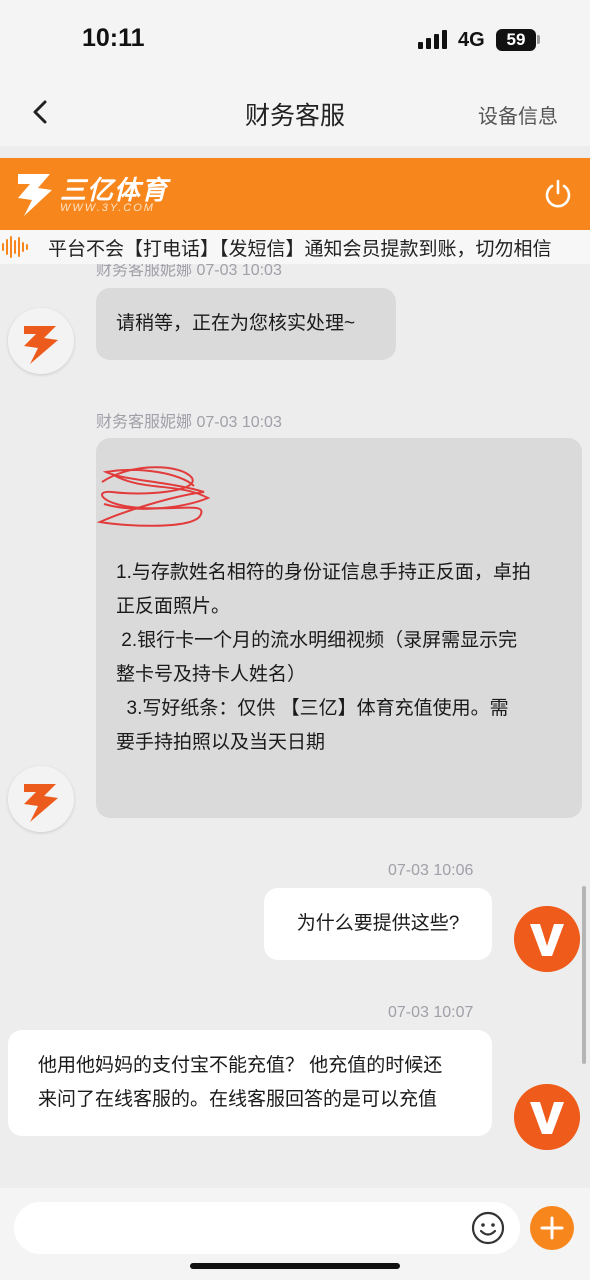  What do you see at coordinates (35, 195) in the screenshot?
I see `brand-logo-icon` at bounding box center [35, 195].